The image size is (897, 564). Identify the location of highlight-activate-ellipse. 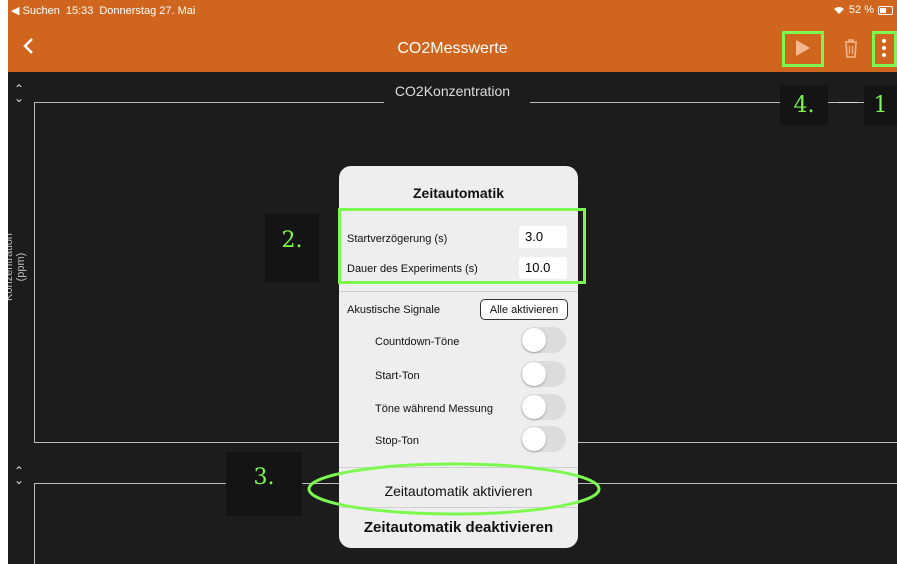
(454, 489).